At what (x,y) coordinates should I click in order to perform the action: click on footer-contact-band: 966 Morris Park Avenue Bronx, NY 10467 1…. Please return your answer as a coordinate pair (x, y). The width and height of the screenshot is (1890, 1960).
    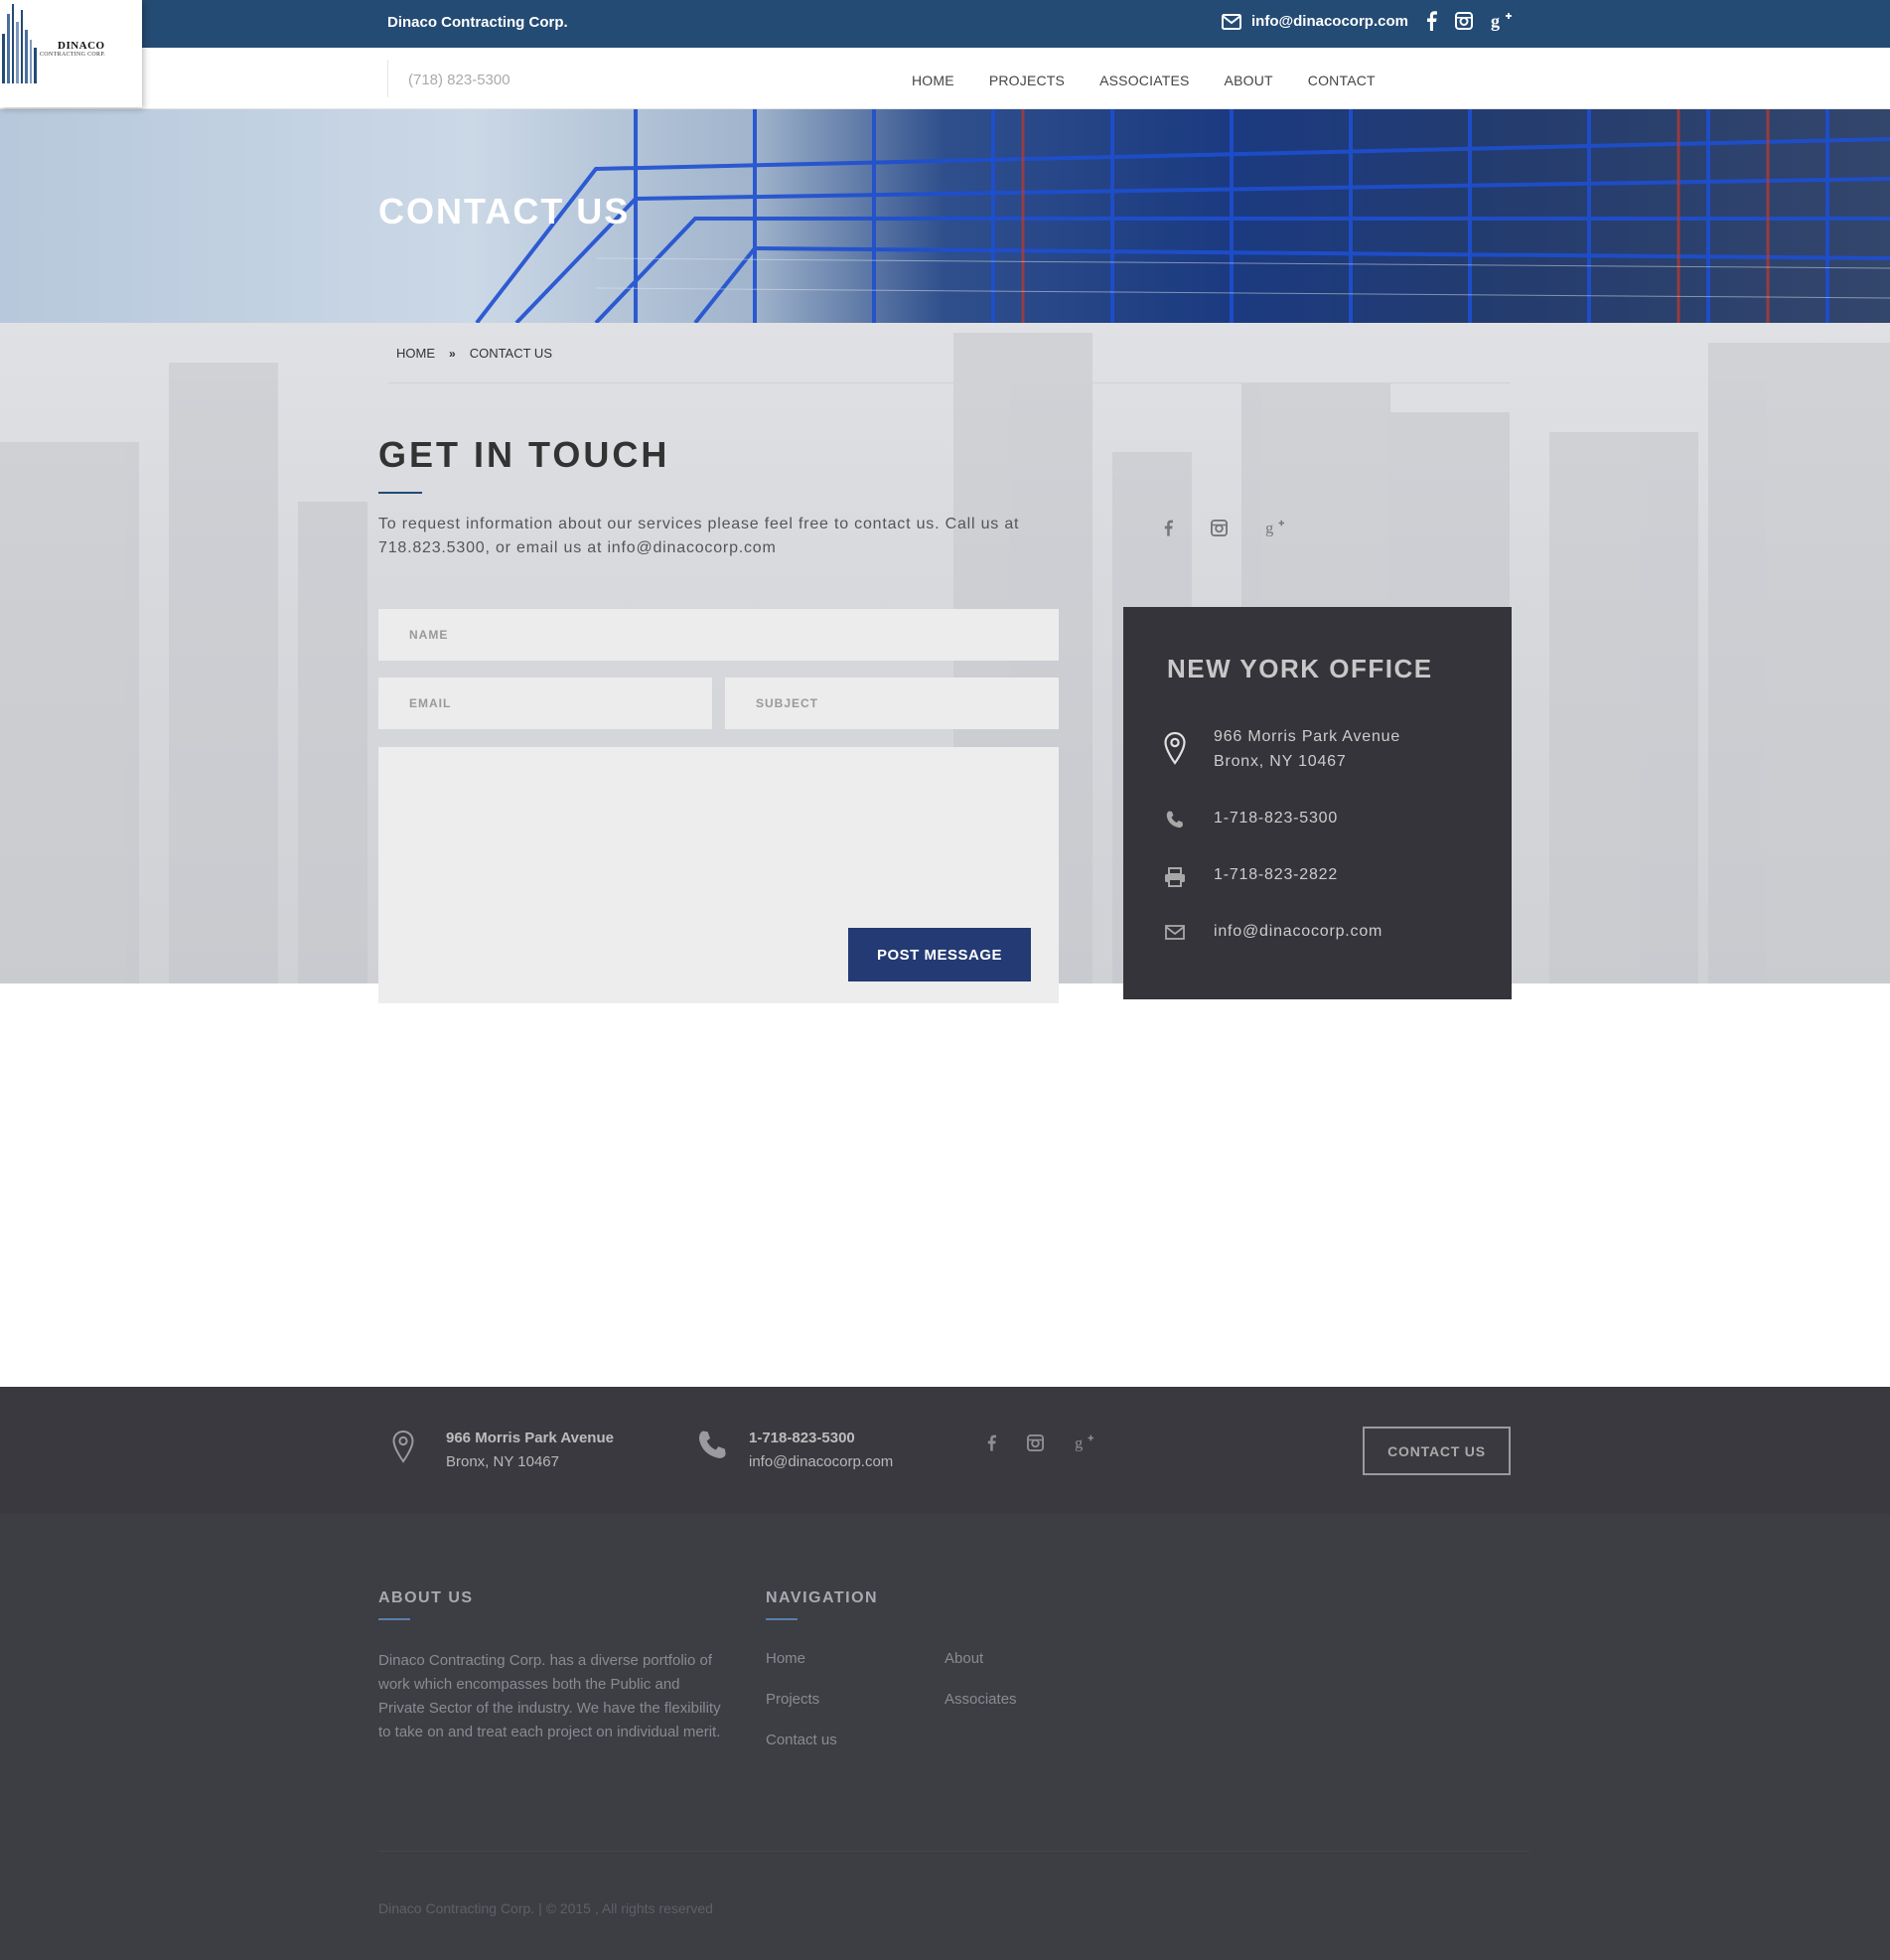
    Looking at the image, I should click on (945, 1450).